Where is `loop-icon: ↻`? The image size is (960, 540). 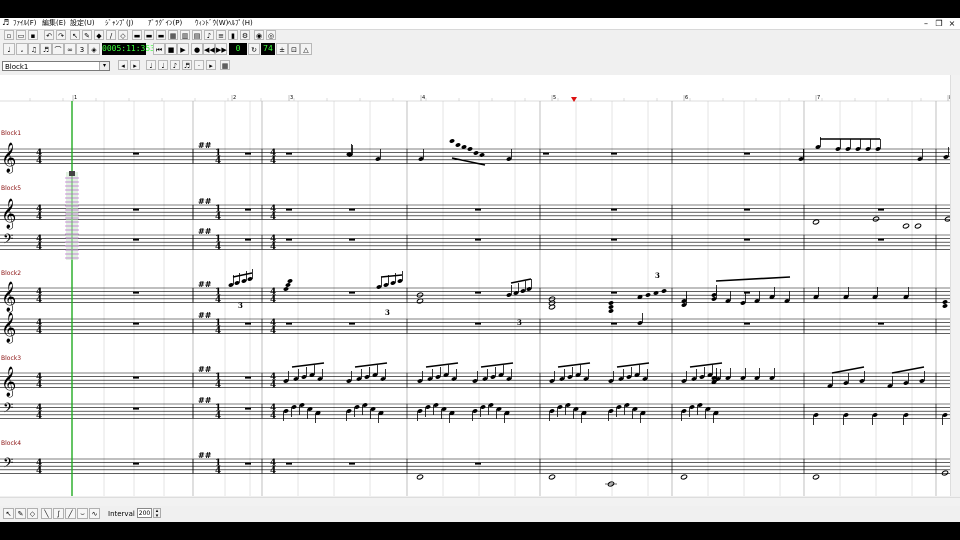 loop-icon: ↻ is located at coordinates (254, 49).